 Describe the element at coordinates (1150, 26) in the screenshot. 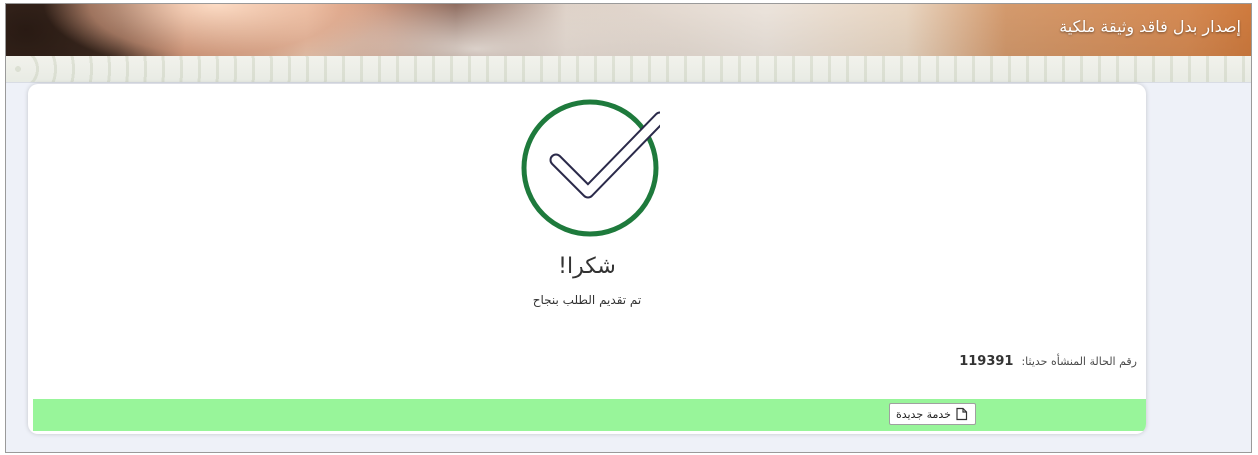

I see `page-title: إصدار بدل فاقد وثيقة ملكية` at that location.